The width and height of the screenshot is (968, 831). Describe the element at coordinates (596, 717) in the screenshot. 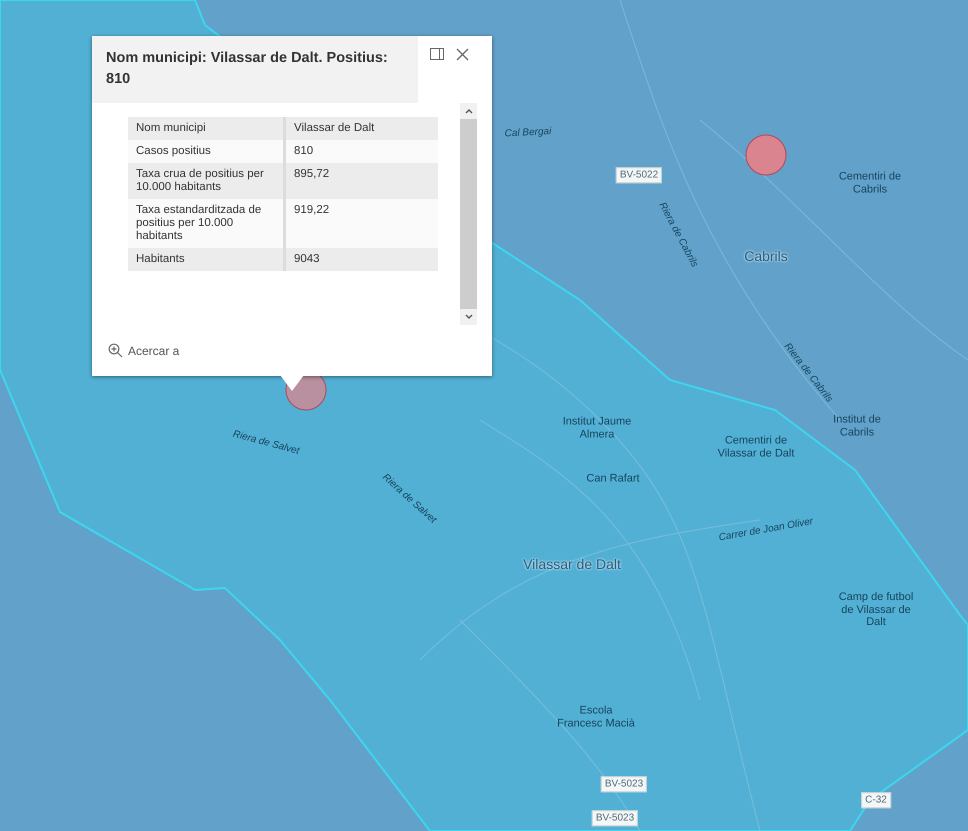

I see `place-label: Escola Francesc Macià` at that location.